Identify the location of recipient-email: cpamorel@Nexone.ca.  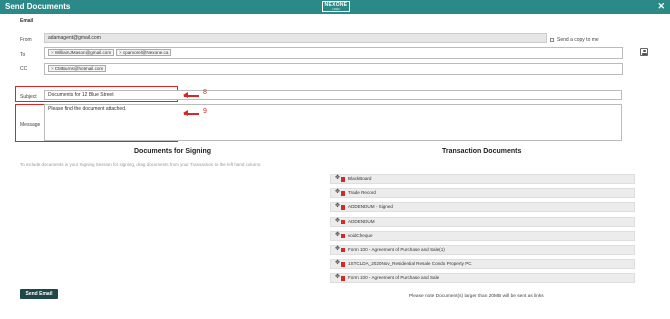
(145, 52).